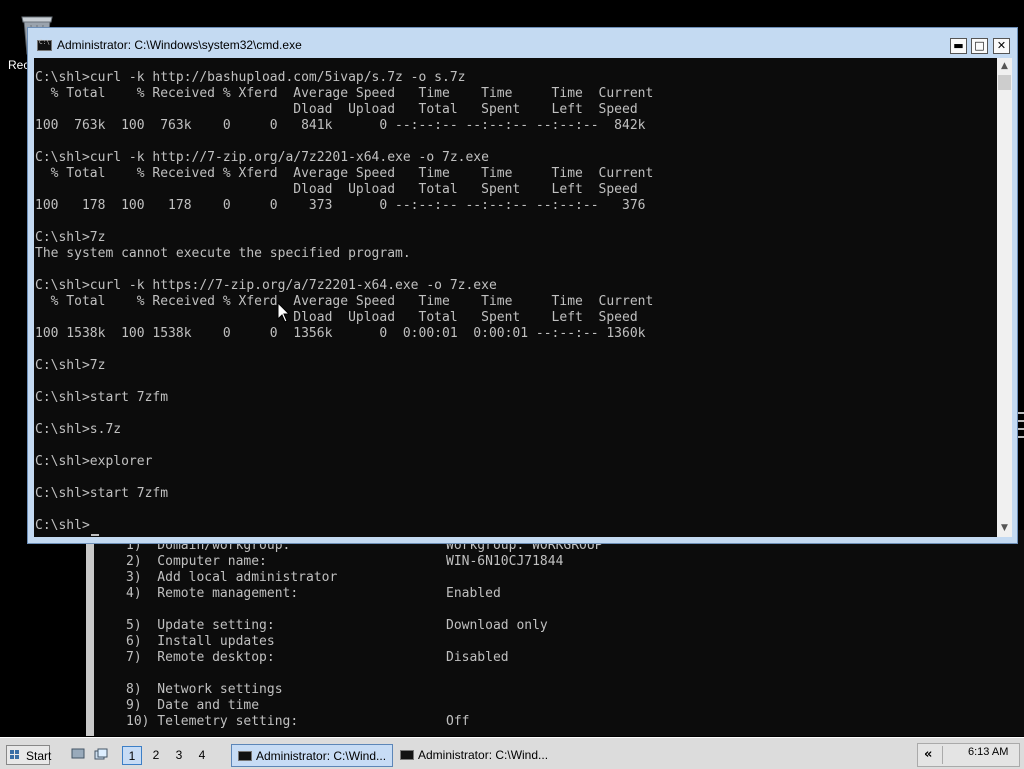 The image size is (1024, 769). Describe the element at coordinates (101, 754) in the screenshot. I see `window-switcher-icon` at that location.